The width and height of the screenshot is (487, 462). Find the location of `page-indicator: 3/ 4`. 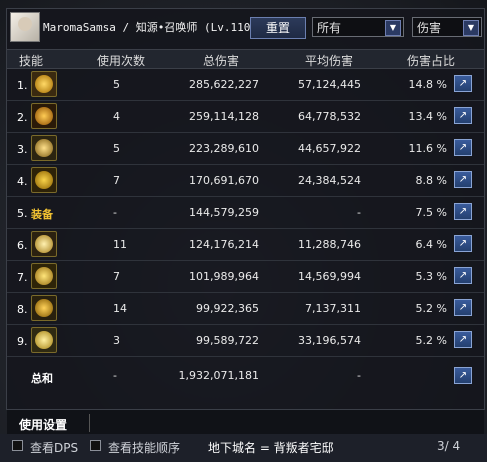

page-indicator: 3/ 4 is located at coordinates (449, 446).